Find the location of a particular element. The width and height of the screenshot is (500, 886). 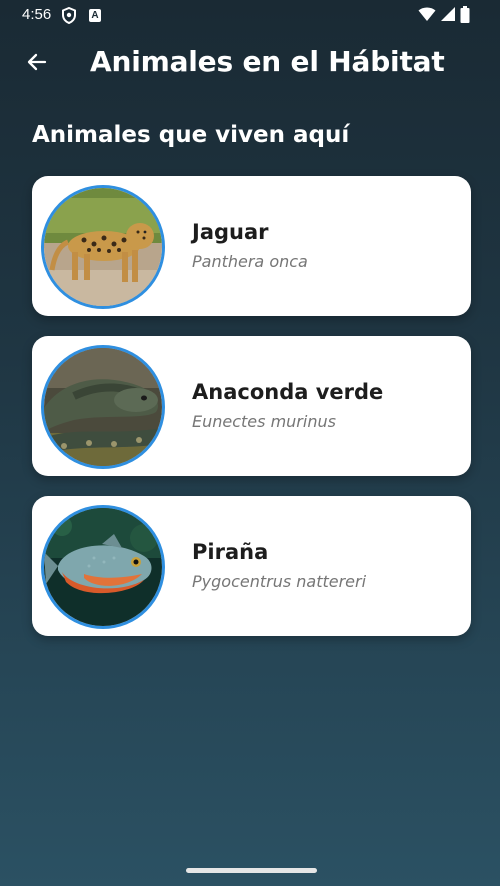

wifi-icon is located at coordinates (427, 16).